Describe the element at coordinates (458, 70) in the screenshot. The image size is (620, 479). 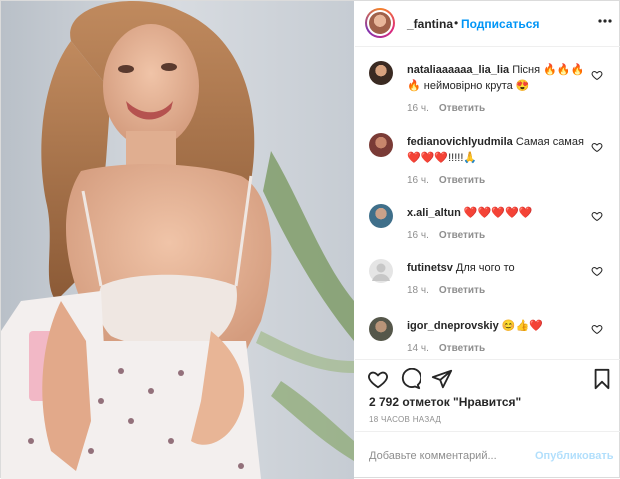
I see `commenter-username: nataliaaaaaa_lia_lia` at that location.